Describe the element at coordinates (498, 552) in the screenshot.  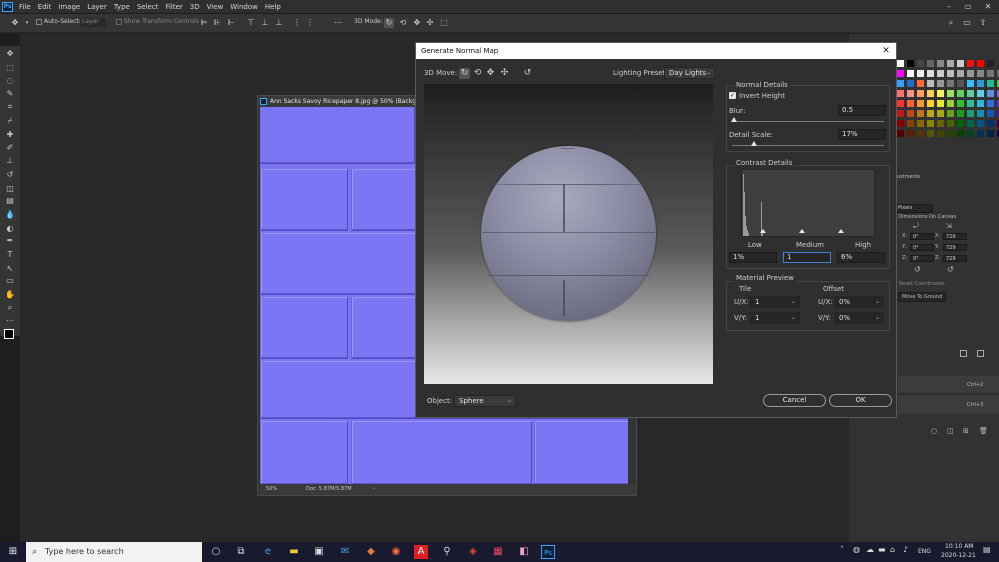
I see `app-icon: ▦` at that location.